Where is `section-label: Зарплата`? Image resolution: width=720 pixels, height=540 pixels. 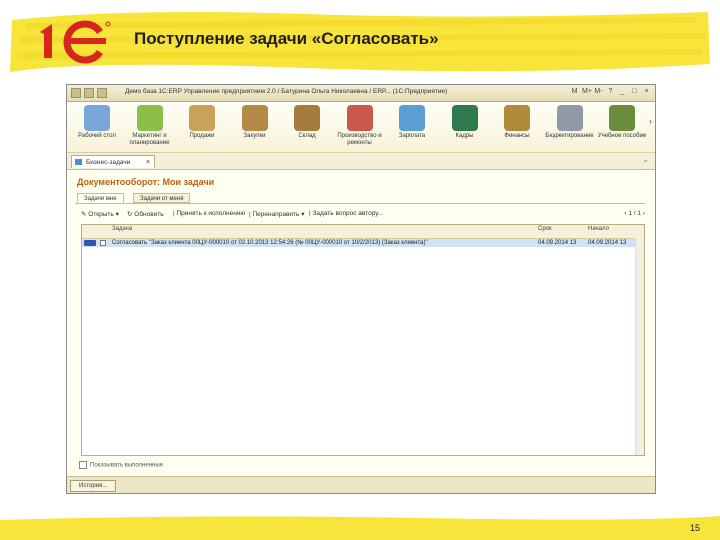 section-label: Зарплата is located at coordinates (412, 136).